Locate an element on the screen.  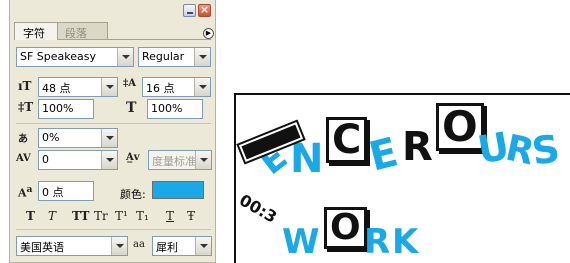
tsume-value: 0% is located at coordinates (51, 137).